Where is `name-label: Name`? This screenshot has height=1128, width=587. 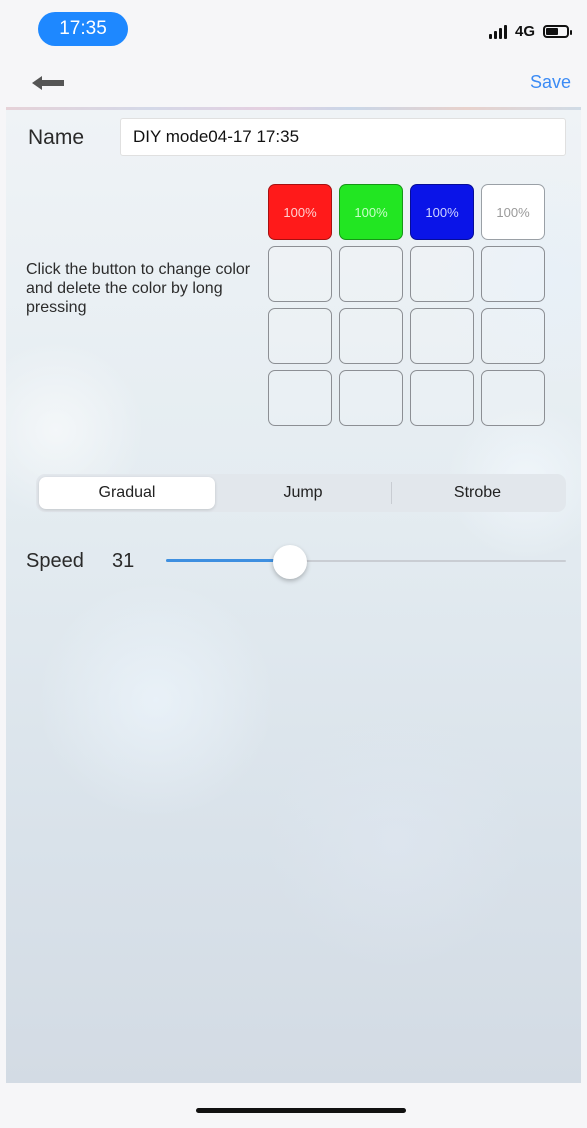
name-label: Name is located at coordinates (56, 137).